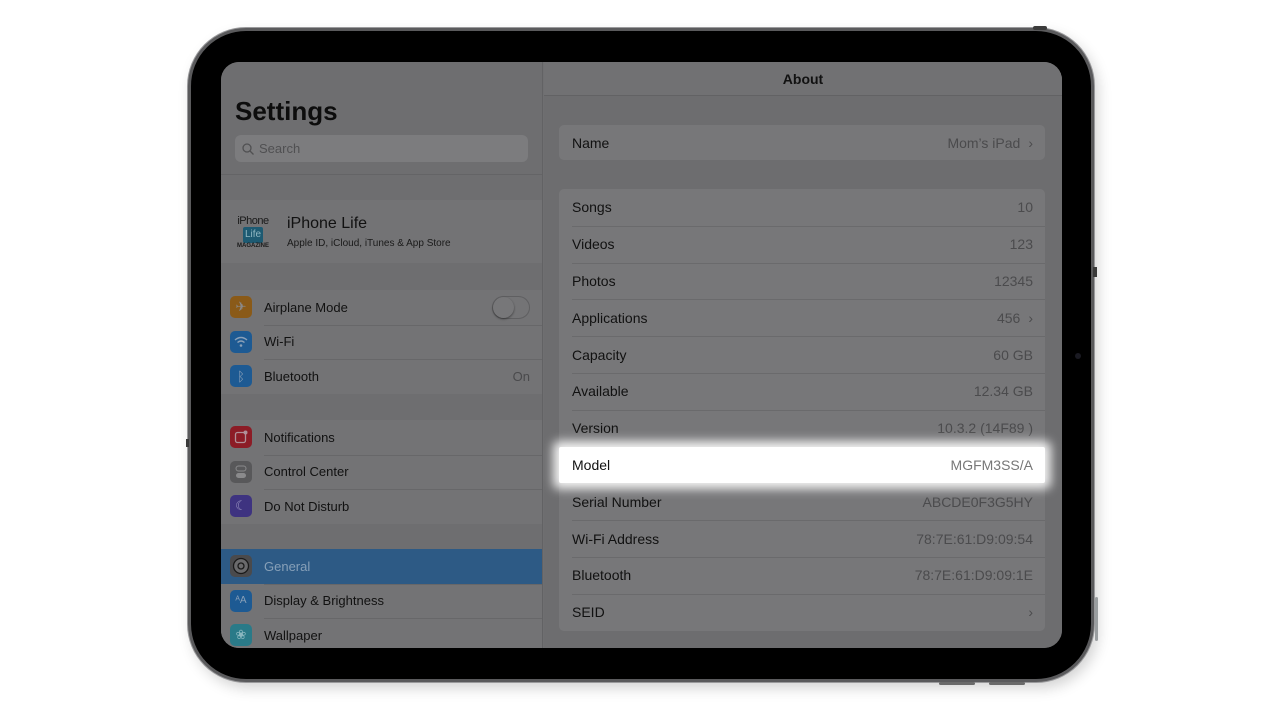 Image resolution: width=1280 pixels, height=720 pixels. Describe the element at coordinates (241, 635) in the screenshot. I see `wallpaper-flower-icon: ❀` at that location.